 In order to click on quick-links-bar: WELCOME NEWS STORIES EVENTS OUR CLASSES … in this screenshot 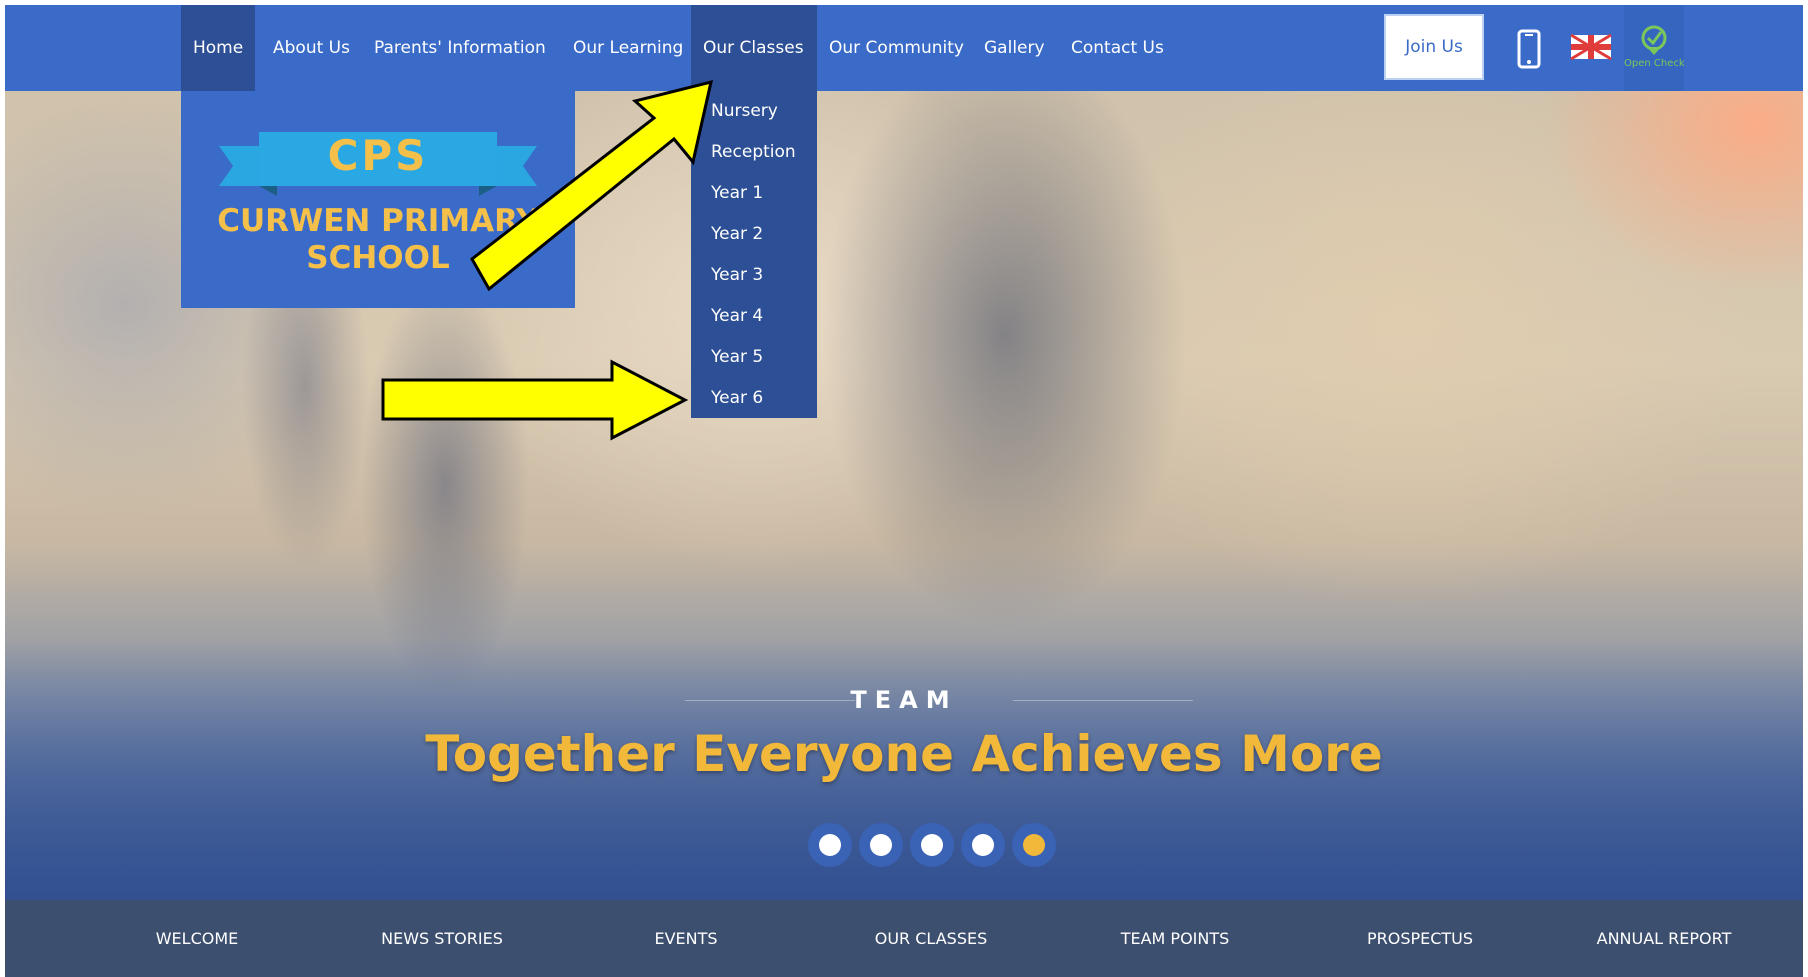, I will do `click(904, 938)`.